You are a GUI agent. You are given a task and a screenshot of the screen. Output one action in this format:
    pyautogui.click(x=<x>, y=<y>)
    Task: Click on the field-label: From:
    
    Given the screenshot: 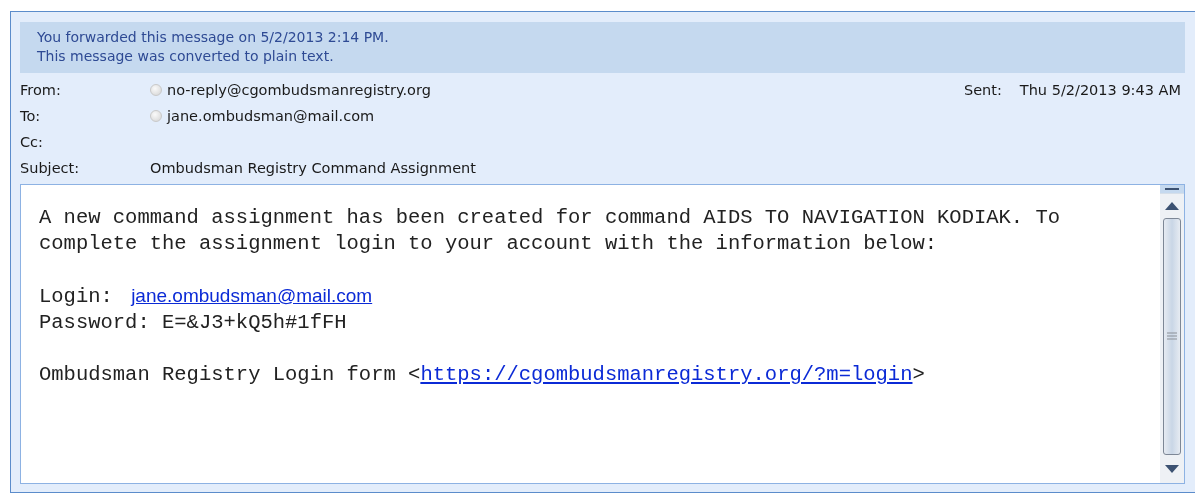 What is the action you would take?
    pyautogui.click(x=41, y=90)
    